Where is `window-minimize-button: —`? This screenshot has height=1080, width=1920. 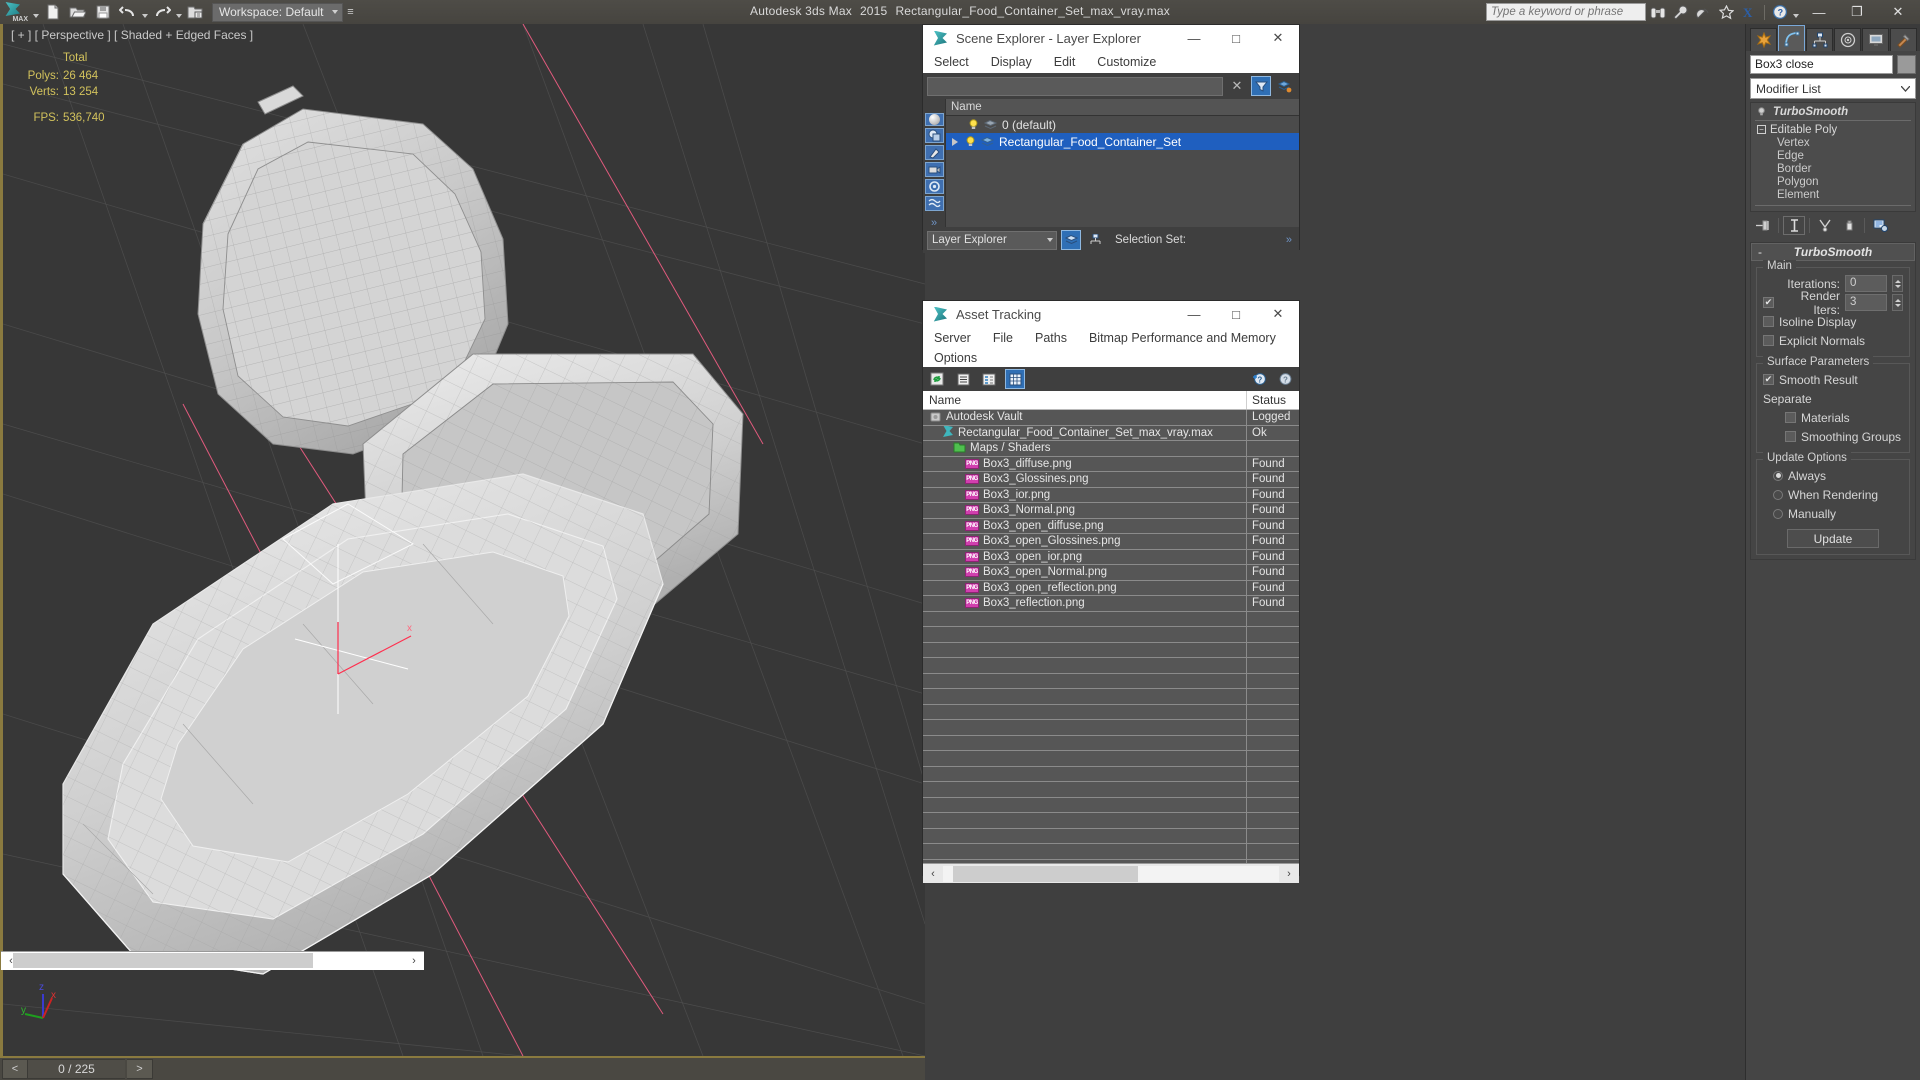
window-minimize-button: — is located at coordinates (1819, 12).